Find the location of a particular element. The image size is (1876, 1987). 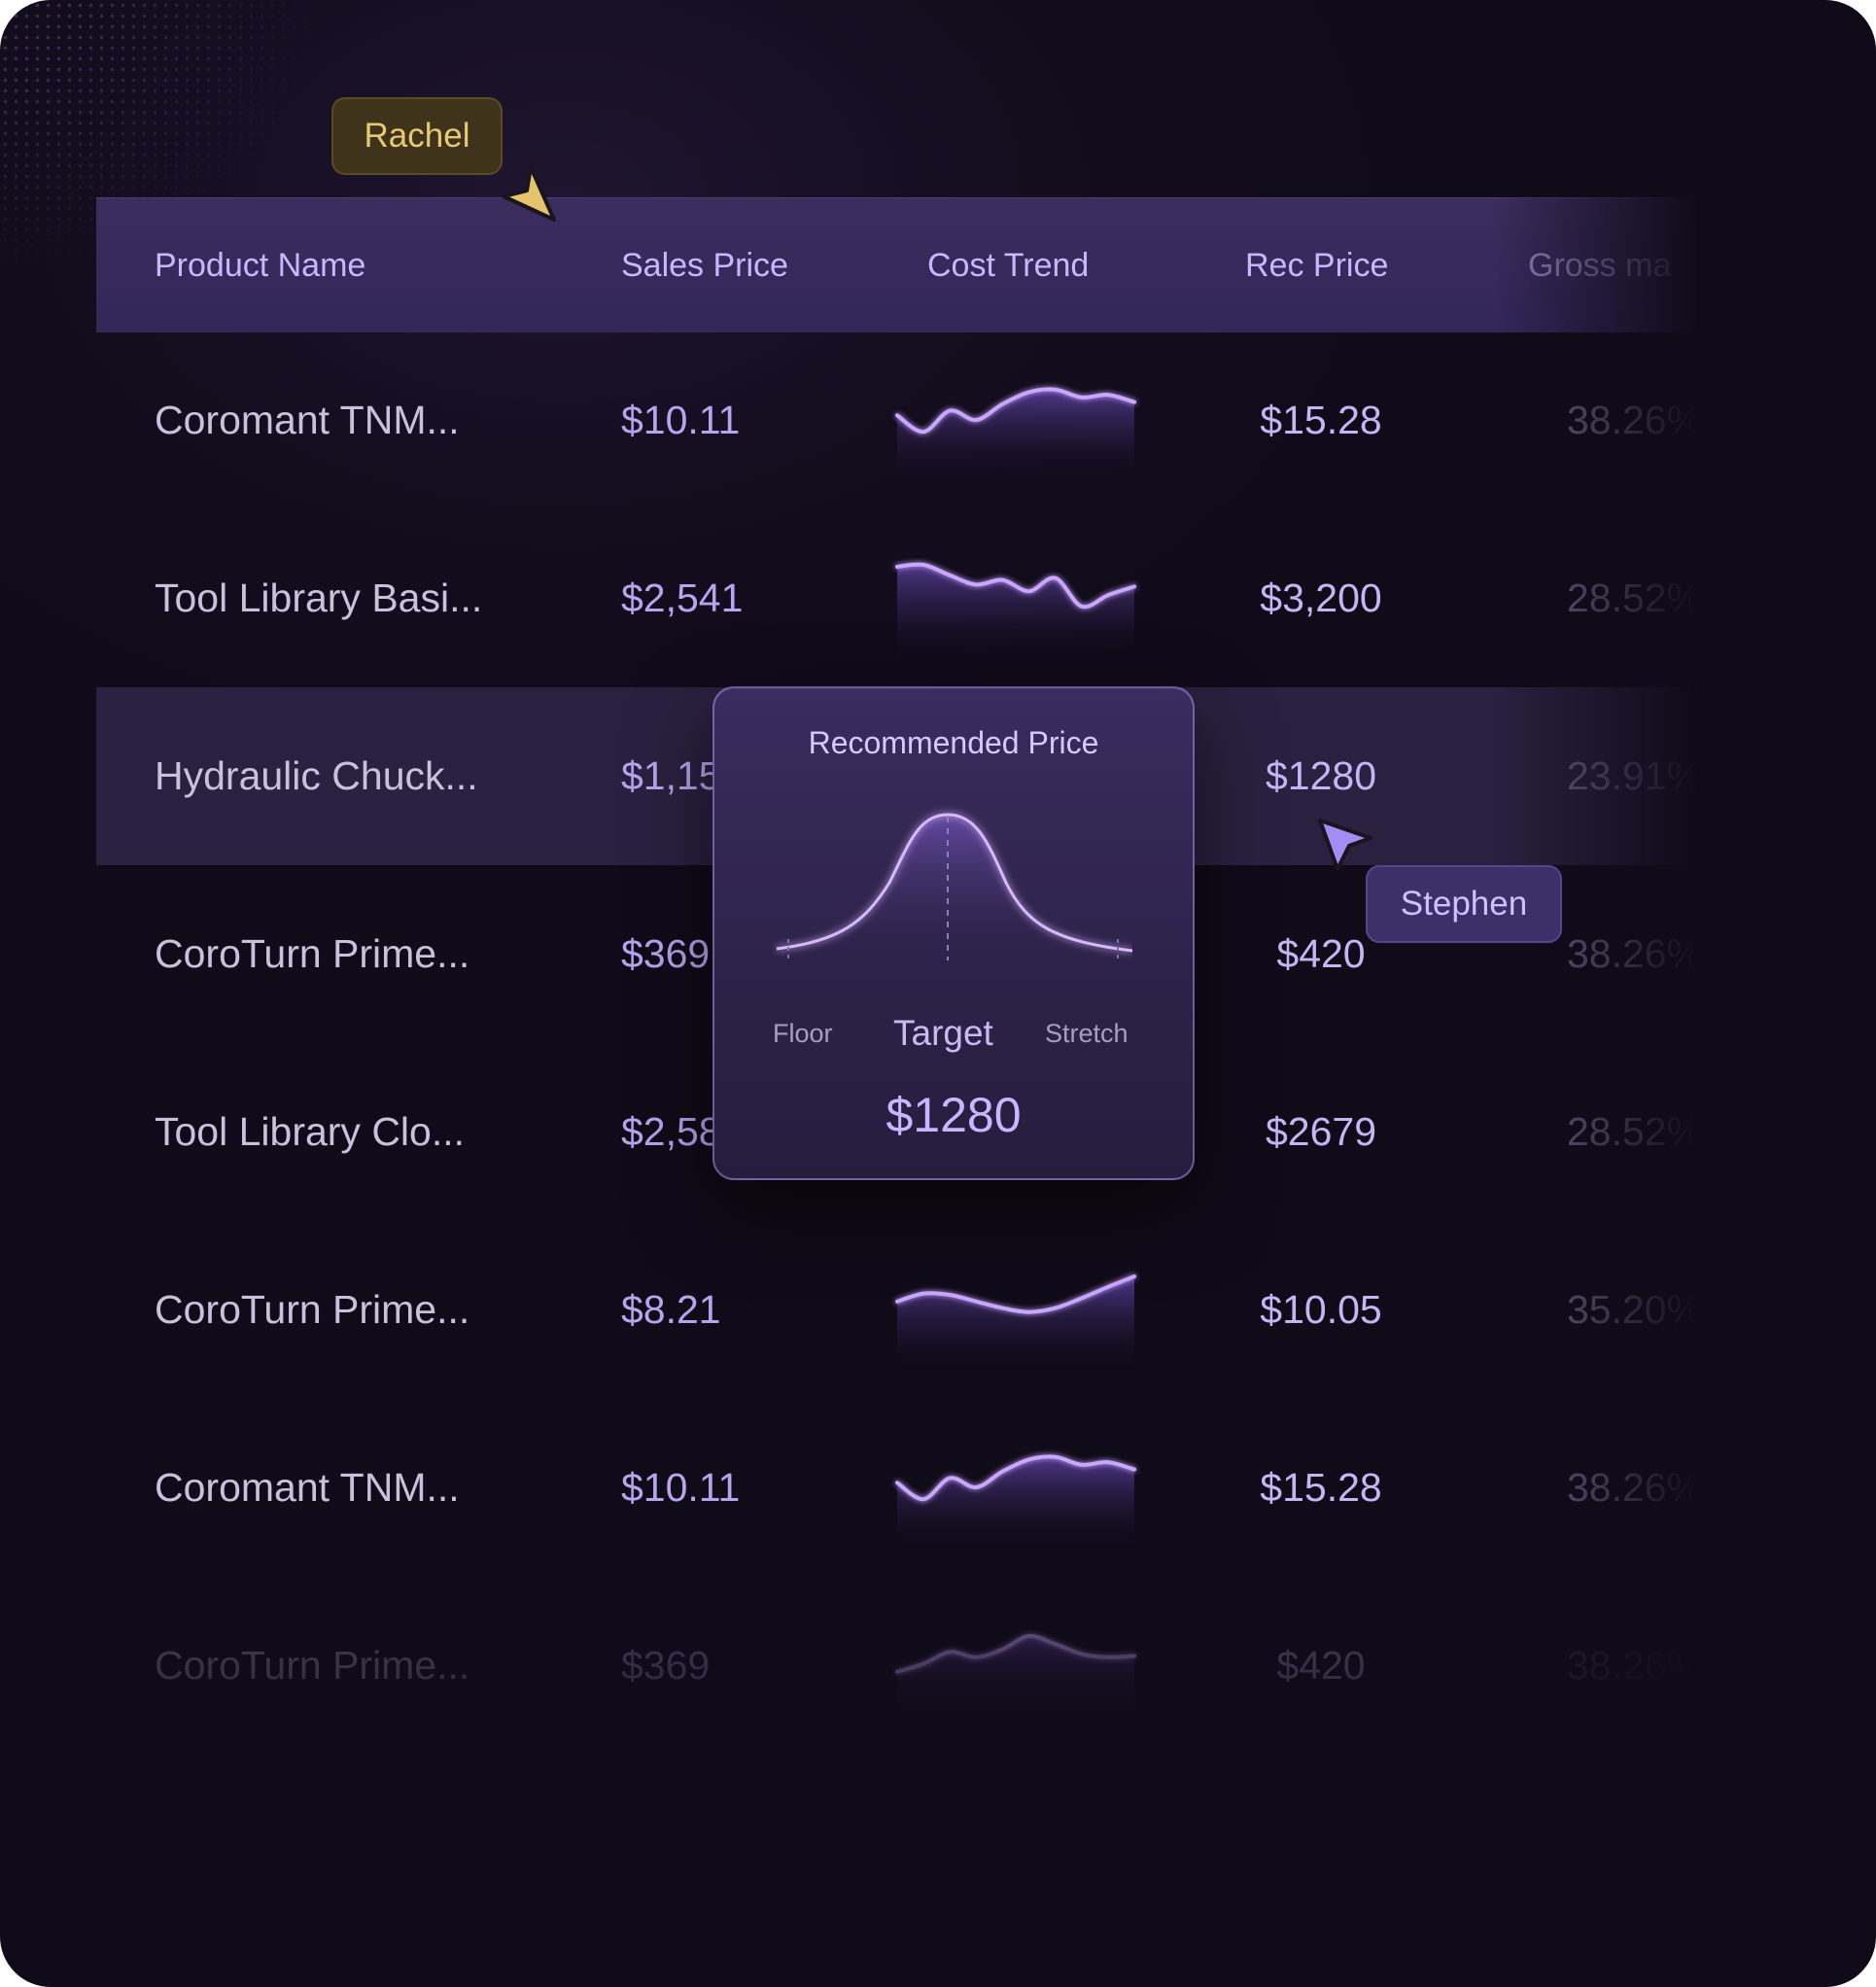

sales-price-cell: $1,15 is located at coordinates (671, 775).